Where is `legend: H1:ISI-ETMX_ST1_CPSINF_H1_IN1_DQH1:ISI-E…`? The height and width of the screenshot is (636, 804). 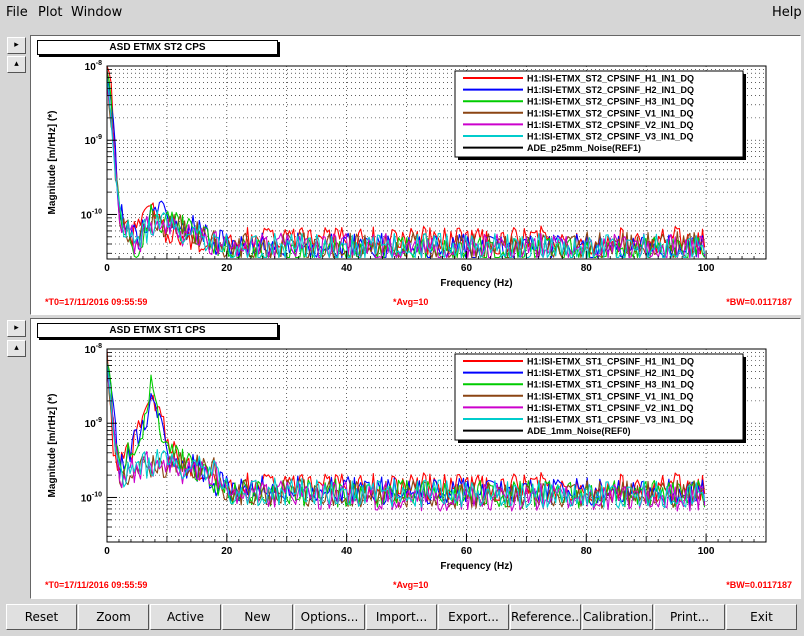
legend: H1:ISI-ETMX_ST1_CPSINF_H1_IN1_DQH1:ISI-E… is located at coordinates (600, 398).